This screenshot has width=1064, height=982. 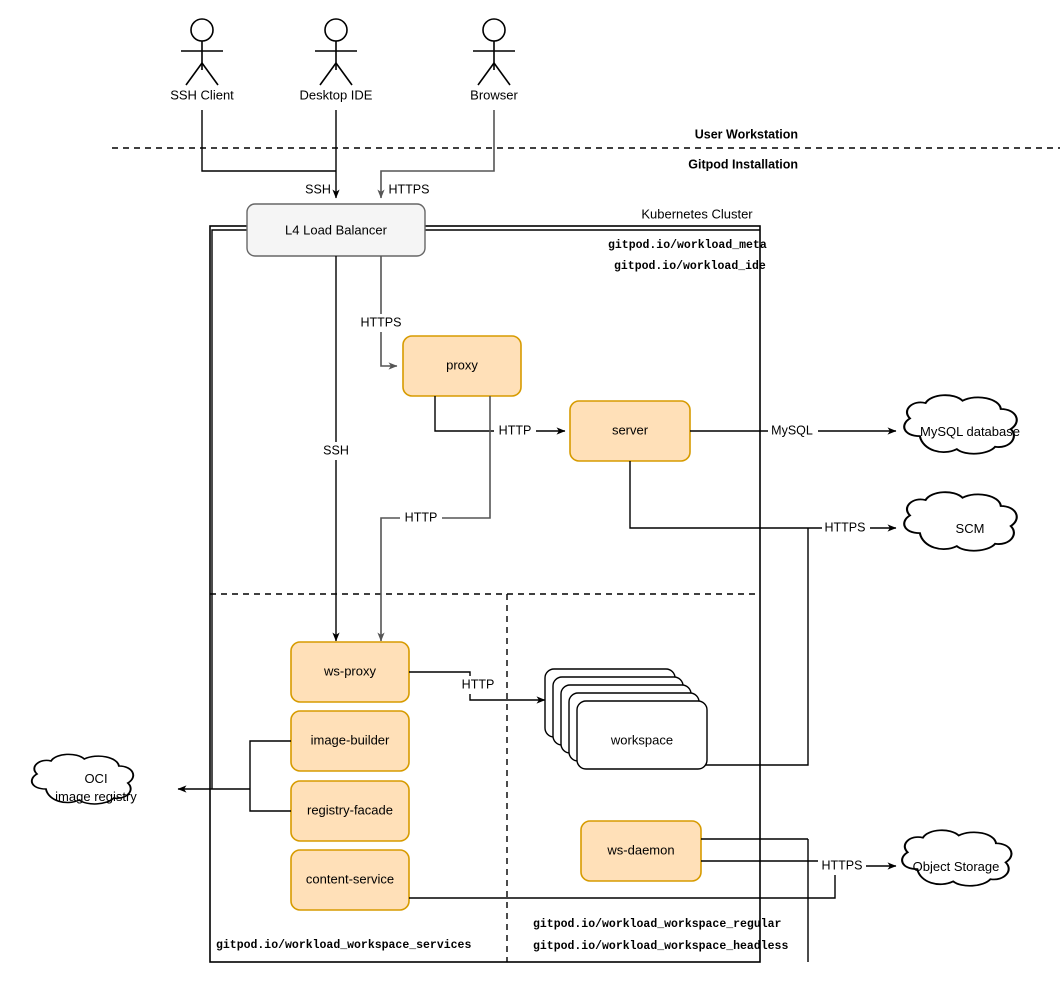 I want to click on edge-label-server-to-mysql: MySQL, so click(x=792, y=430).